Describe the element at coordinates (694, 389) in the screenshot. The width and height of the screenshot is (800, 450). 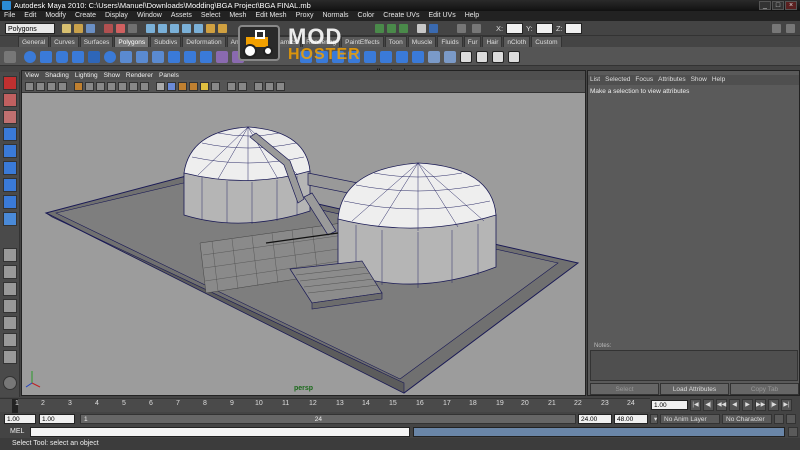
I see `load-attributes-button: Load Attributes` at that location.